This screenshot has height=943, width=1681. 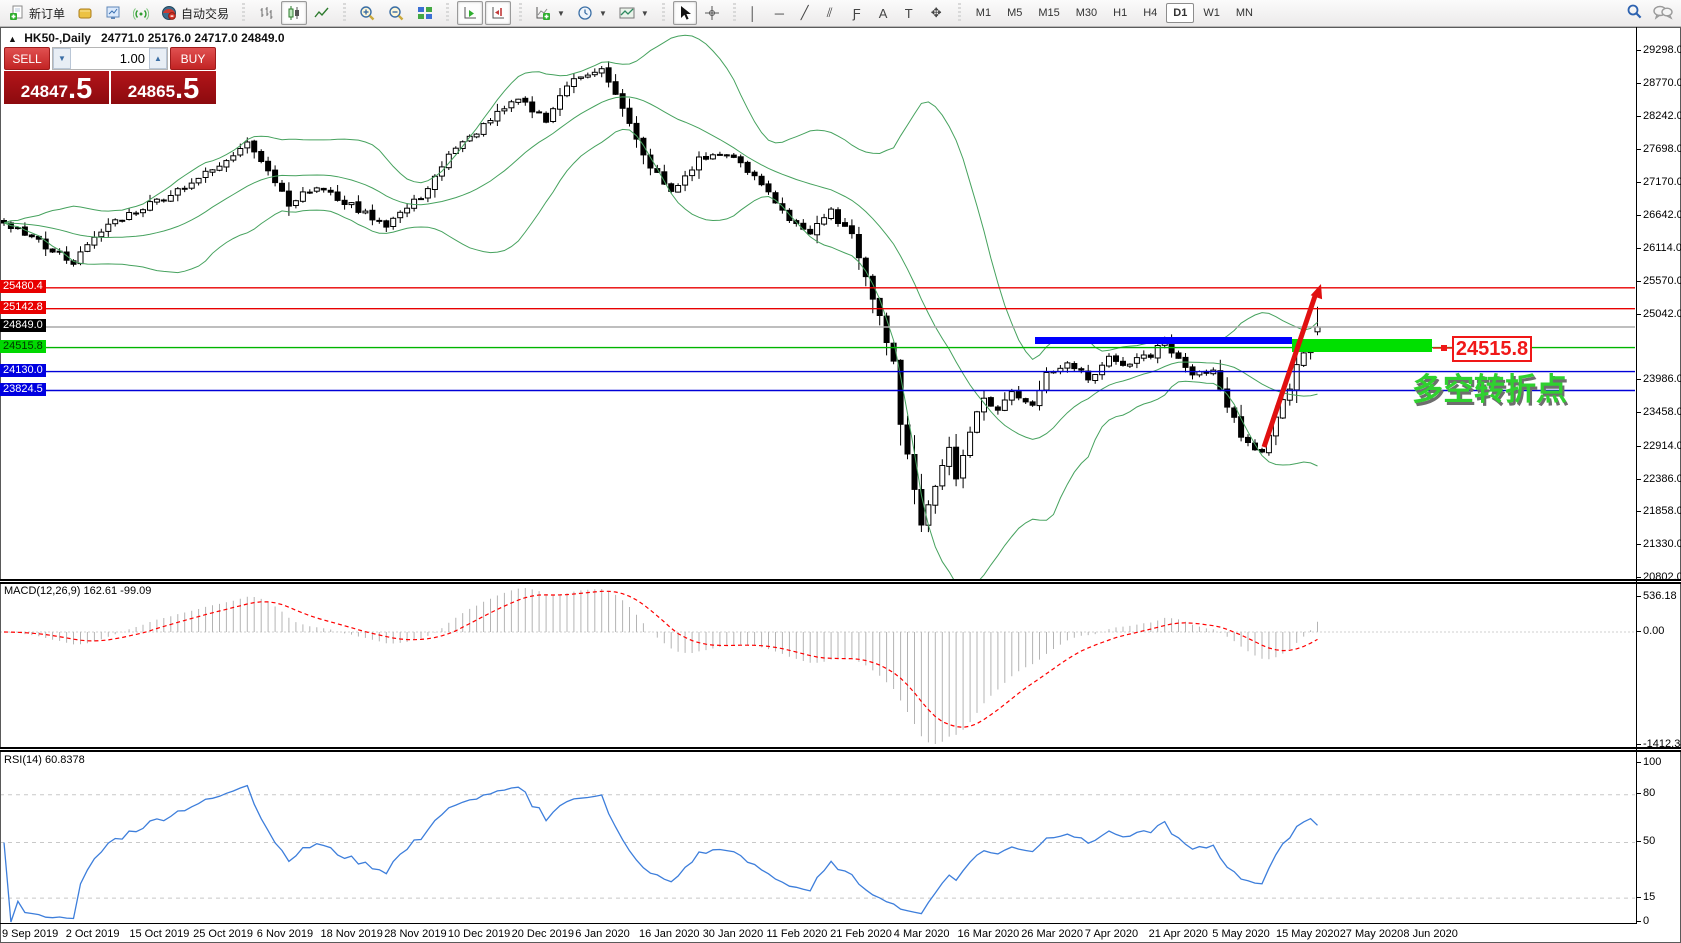 I want to click on price-tick: 23458.0, so click(x=1659, y=412).